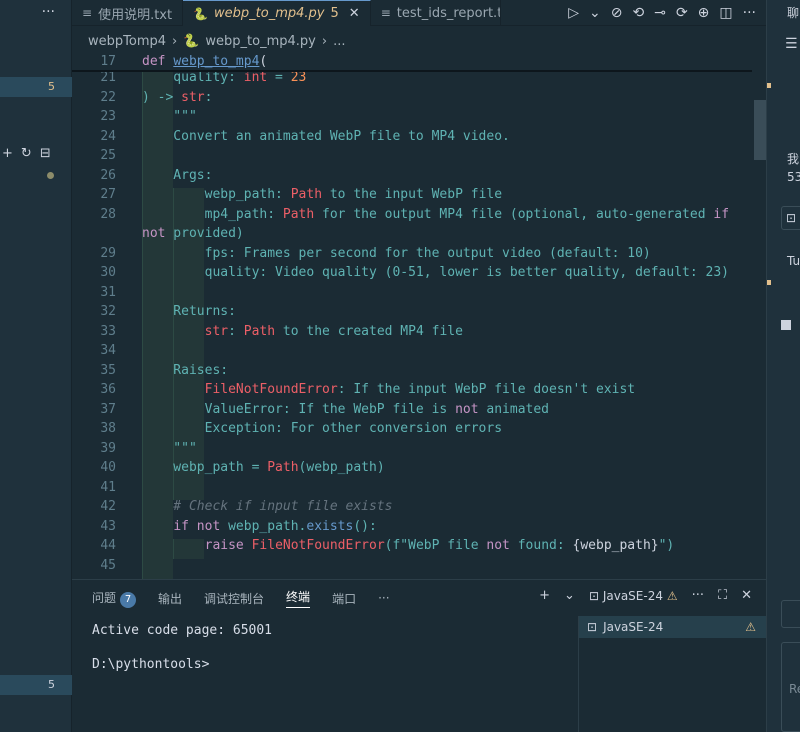  Describe the element at coordinates (108, 545) in the screenshot. I see `line-number: 44` at that location.